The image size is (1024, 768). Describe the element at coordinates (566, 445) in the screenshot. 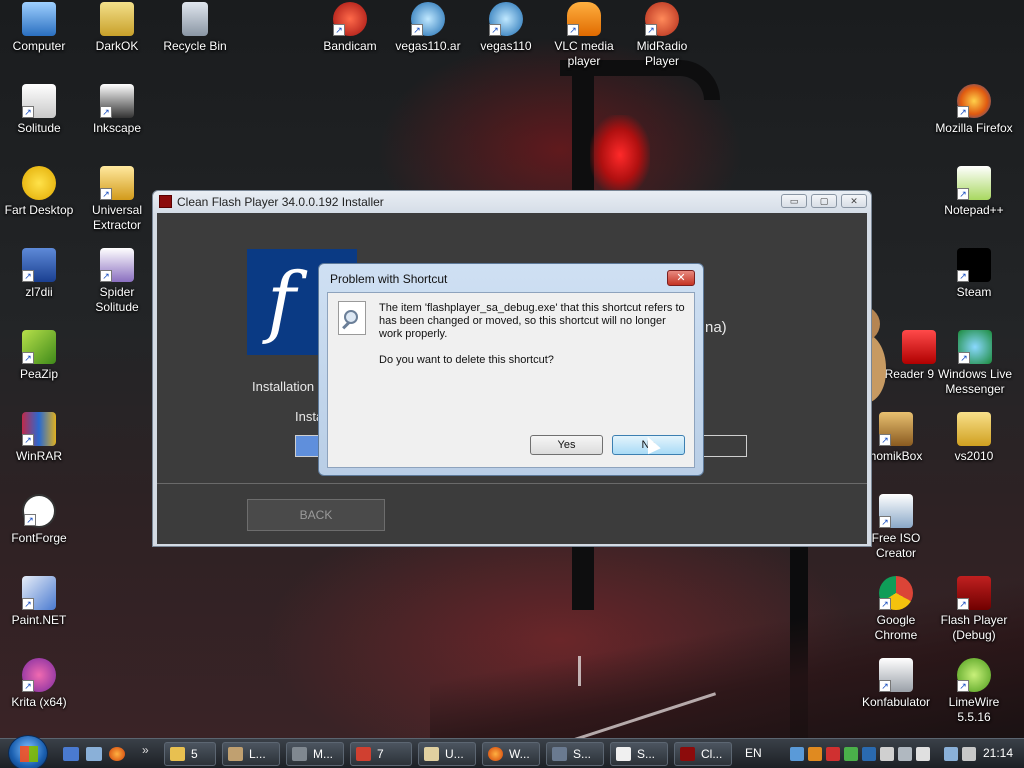

I see `yes-button: Yes` at that location.